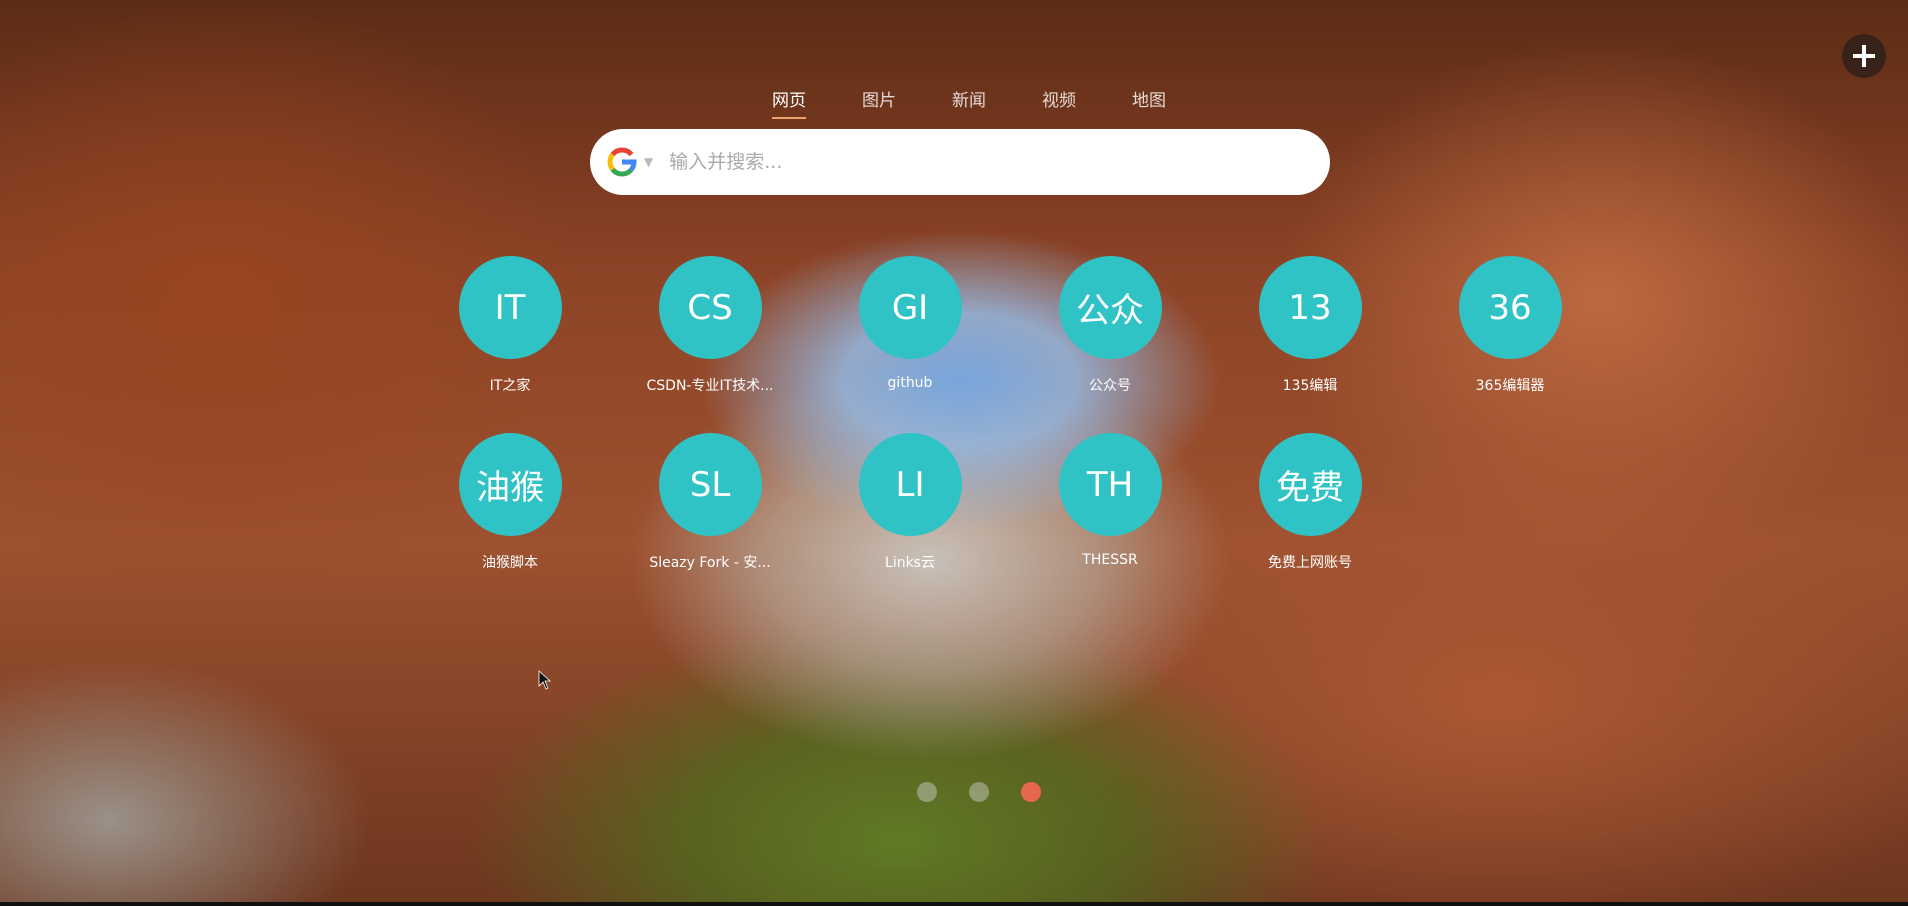 Image resolution: width=1908 pixels, height=906 pixels. I want to click on shortcut-icon: 油猴, so click(510, 484).